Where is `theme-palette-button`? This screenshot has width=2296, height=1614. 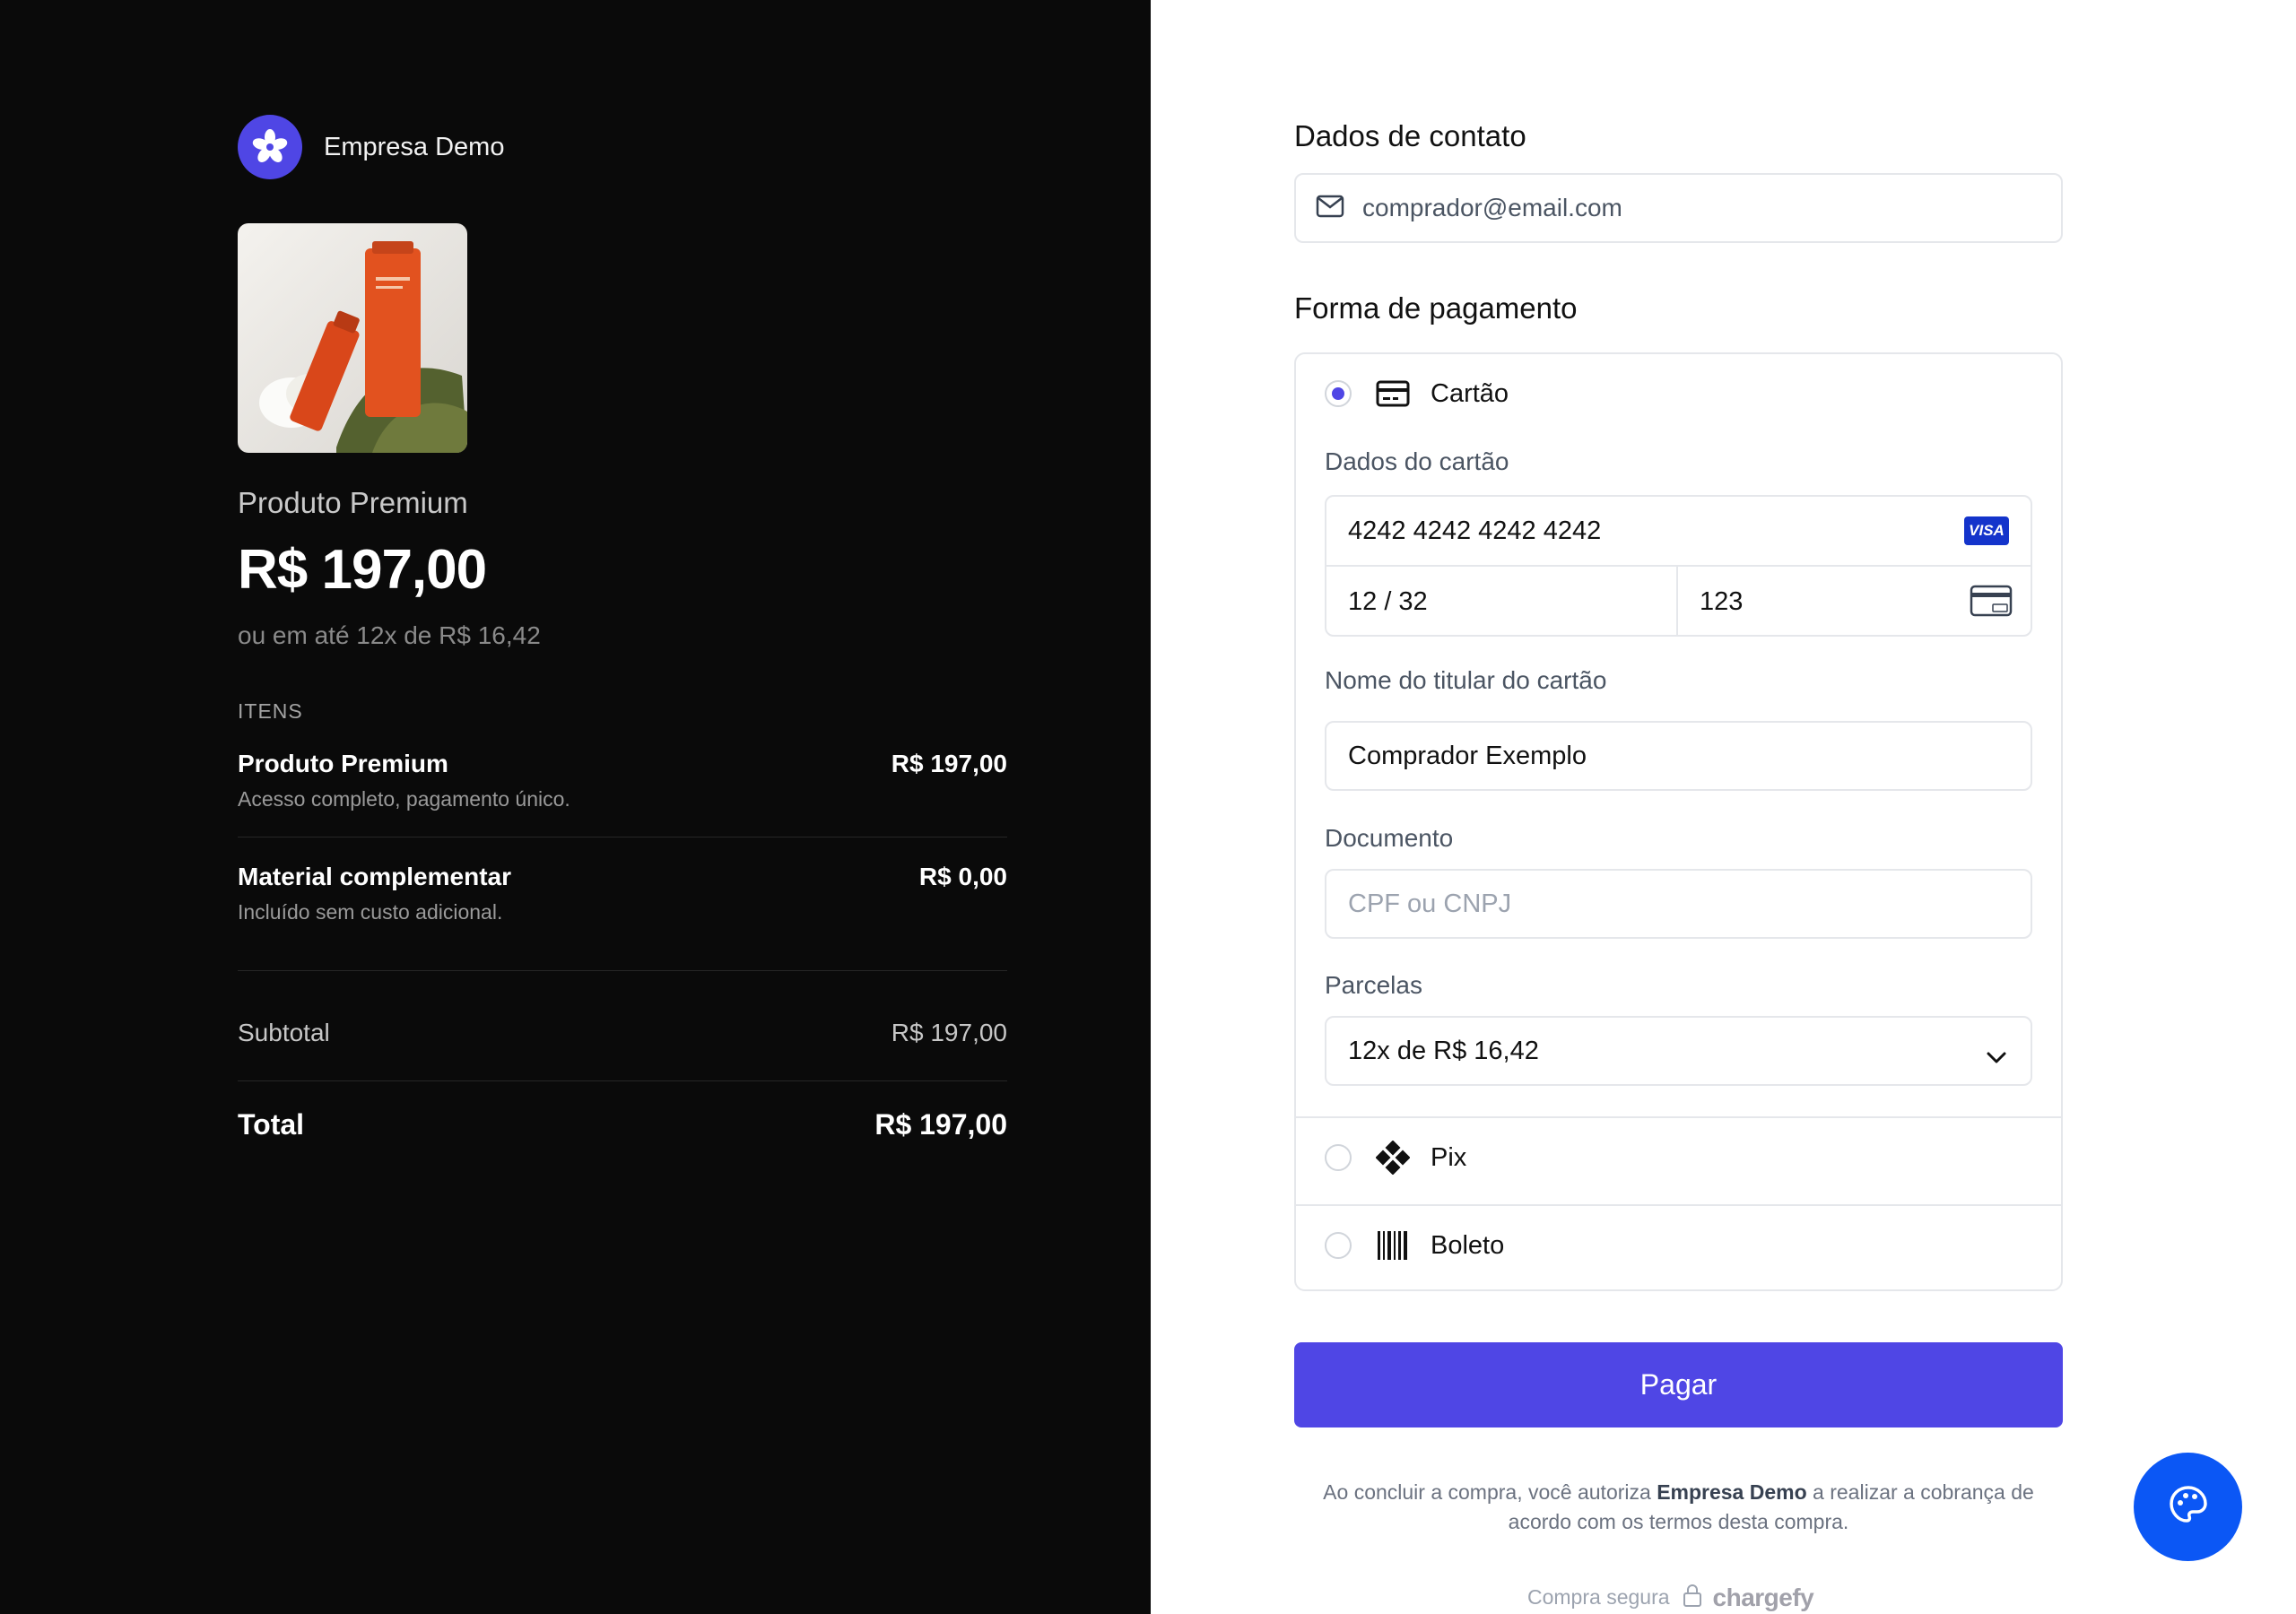 theme-palette-button is located at coordinates (2188, 1507).